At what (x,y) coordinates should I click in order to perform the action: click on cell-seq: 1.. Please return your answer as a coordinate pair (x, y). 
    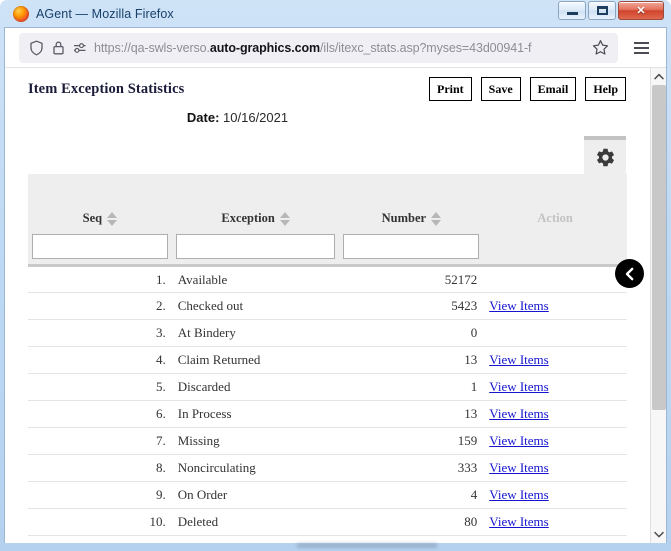
    Looking at the image, I should click on (100, 279).